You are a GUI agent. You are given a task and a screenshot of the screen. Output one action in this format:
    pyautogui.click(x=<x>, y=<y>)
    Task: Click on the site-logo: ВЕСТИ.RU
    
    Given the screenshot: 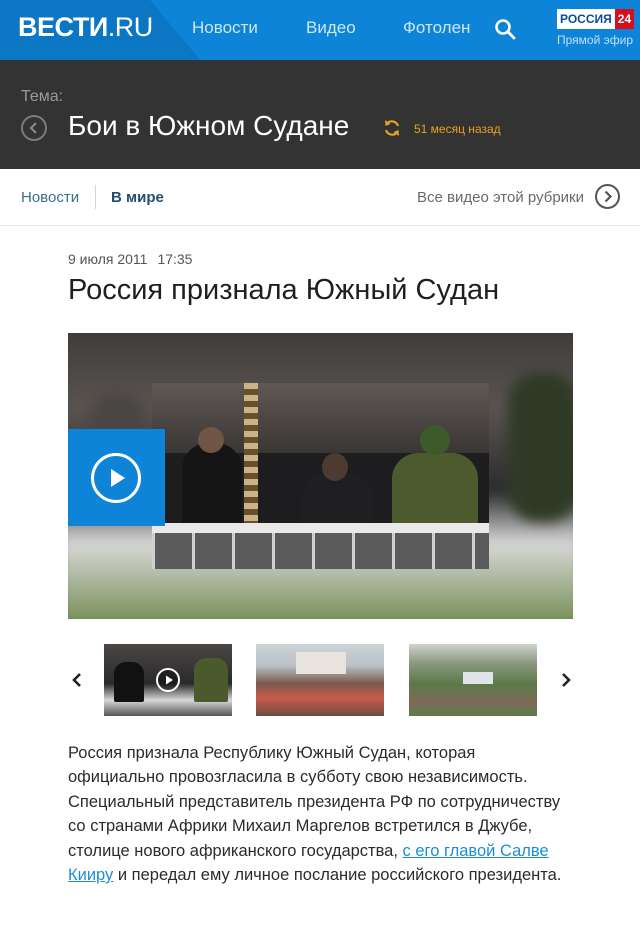 What is the action you would take?
    pyautogui.click(x=85, y=27)
    